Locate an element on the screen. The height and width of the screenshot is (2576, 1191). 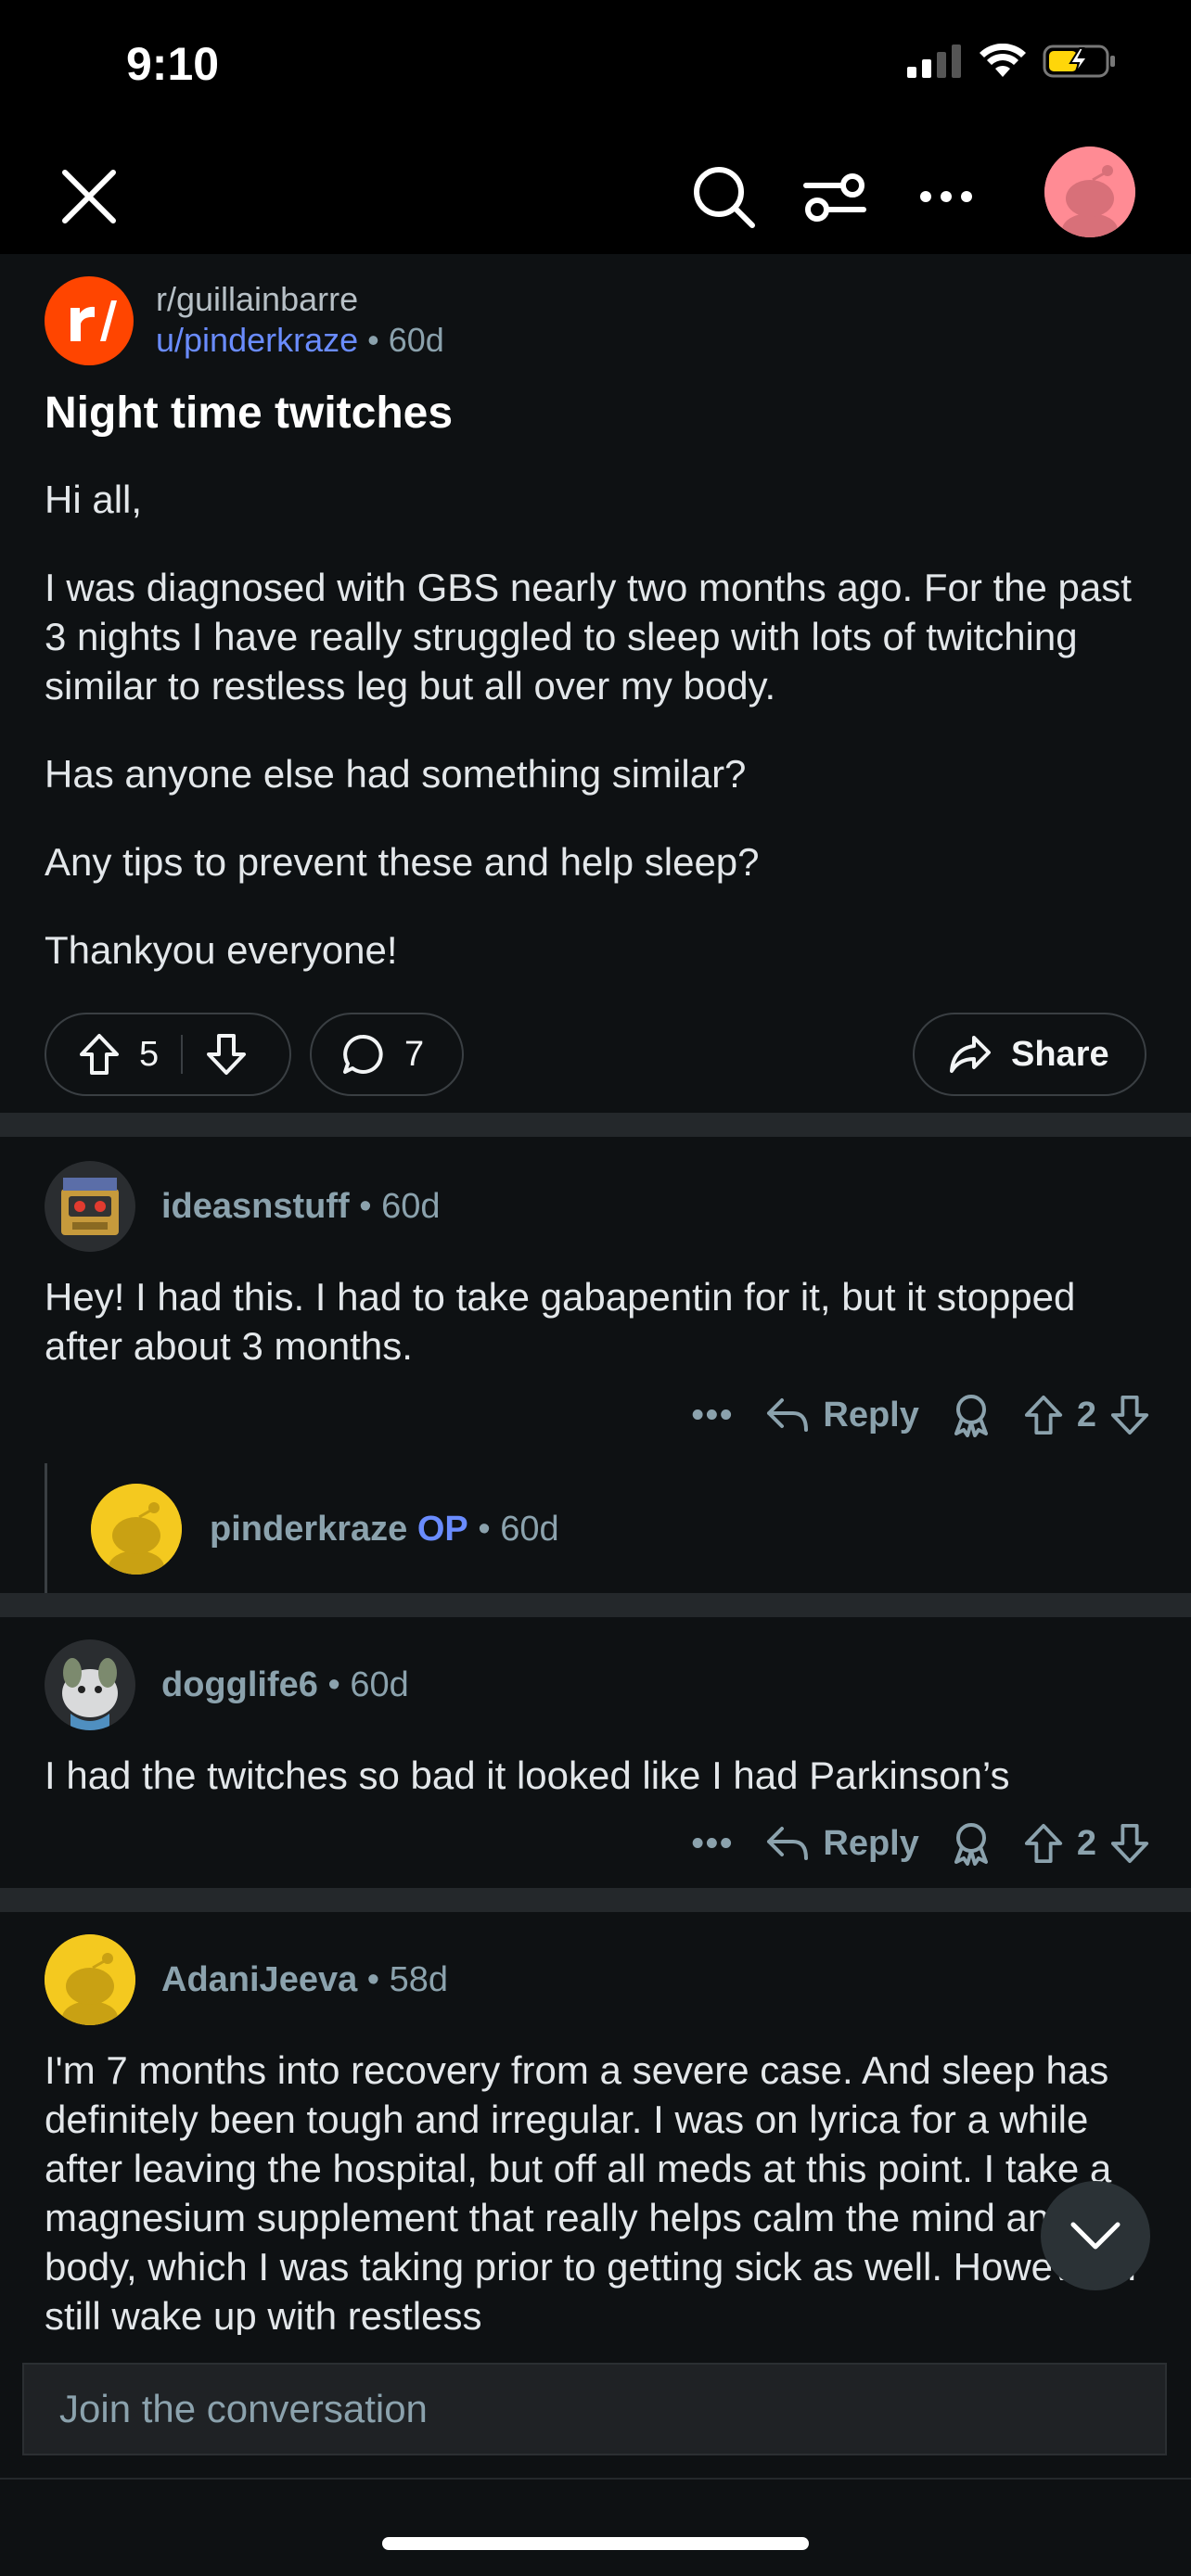
subreddit-icon is located at coordinates (89, 321).